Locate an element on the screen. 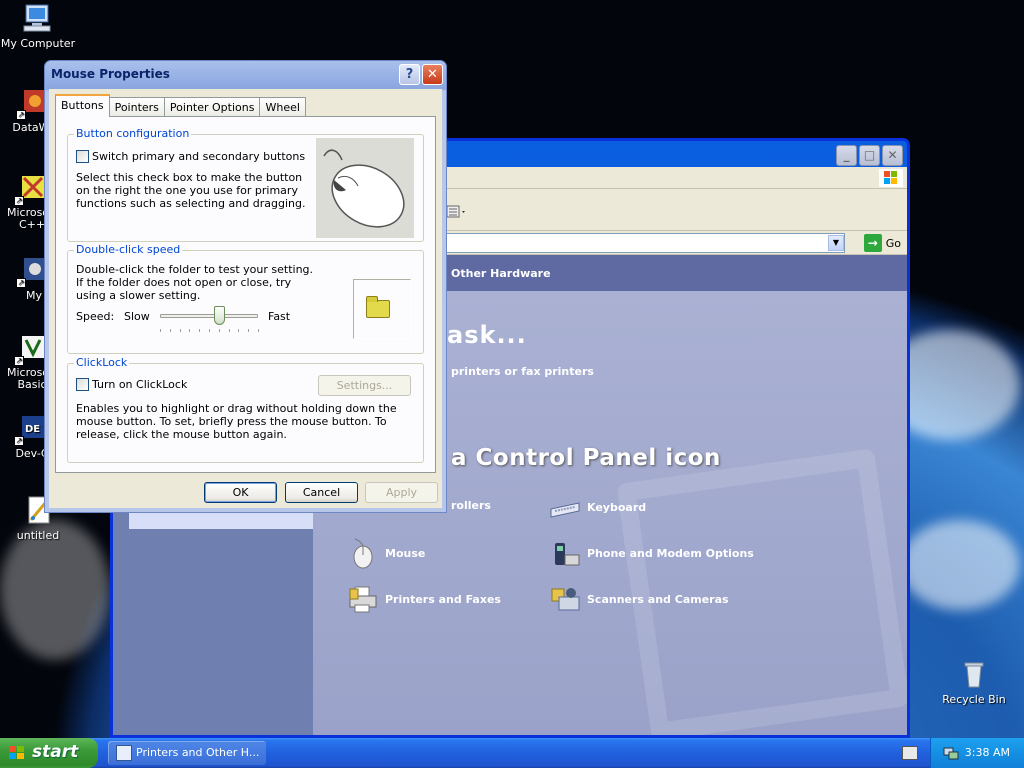  slow-label: Slow is located at coordinates (137, 316).